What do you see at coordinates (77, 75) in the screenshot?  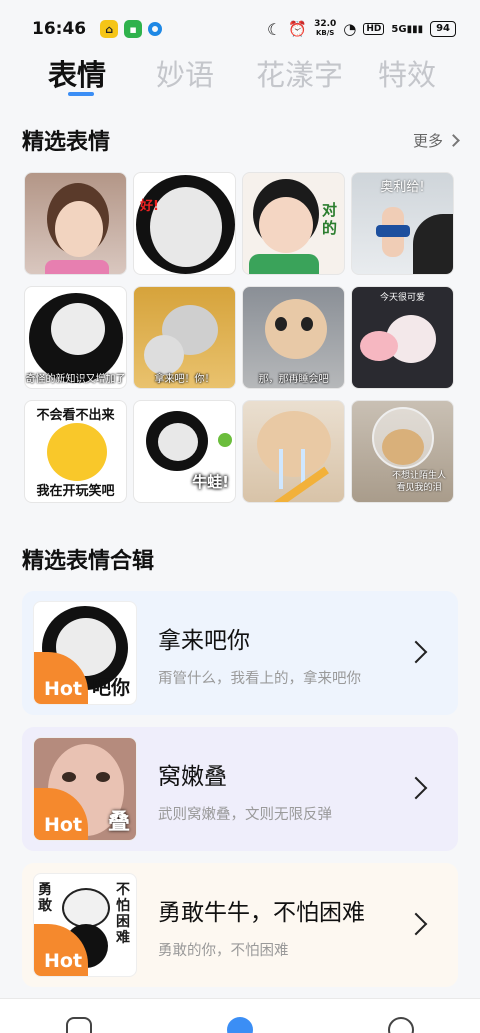 I see `tab-label: 表情` at bounding box center [77, 75].